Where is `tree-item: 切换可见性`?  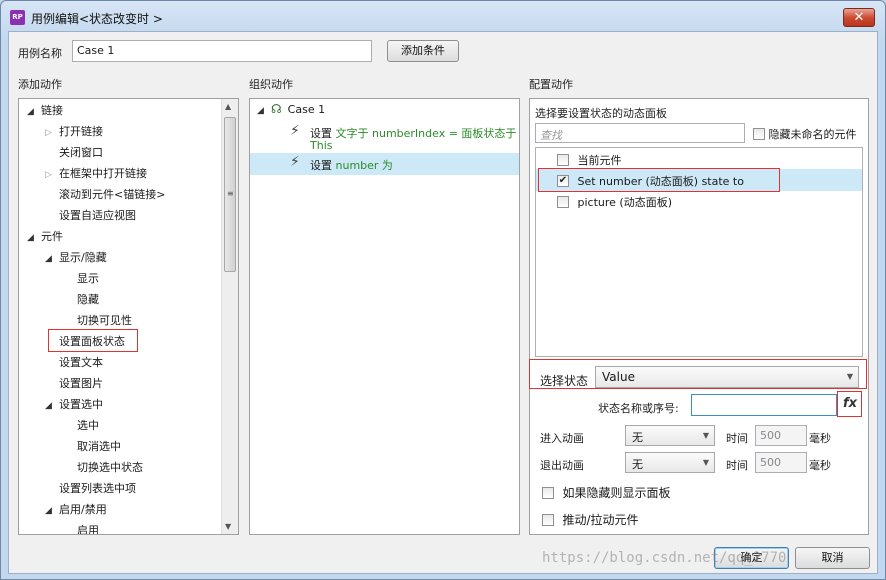
tree-item: 切换可见性 is located at coordinates (97, 320).